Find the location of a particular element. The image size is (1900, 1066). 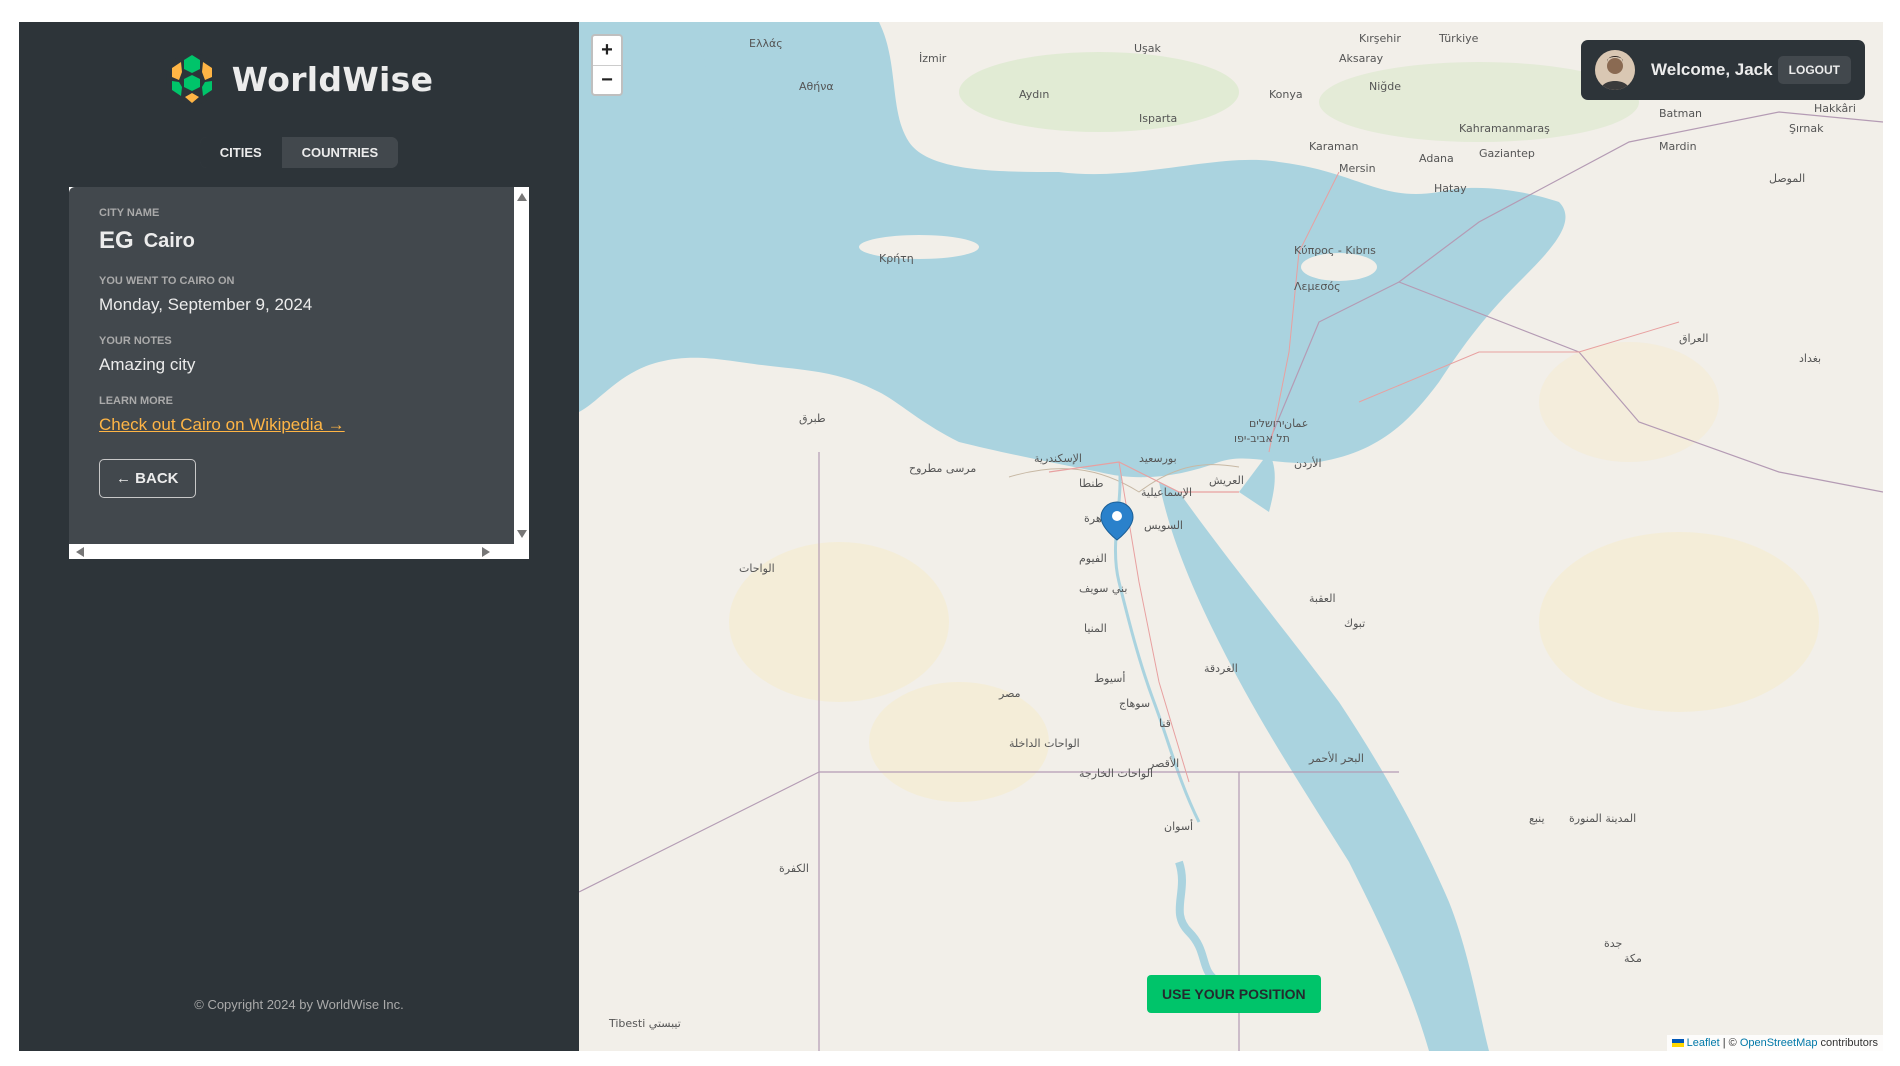

map-label-tobruk: طبرق is located at coordinates (812, 418).